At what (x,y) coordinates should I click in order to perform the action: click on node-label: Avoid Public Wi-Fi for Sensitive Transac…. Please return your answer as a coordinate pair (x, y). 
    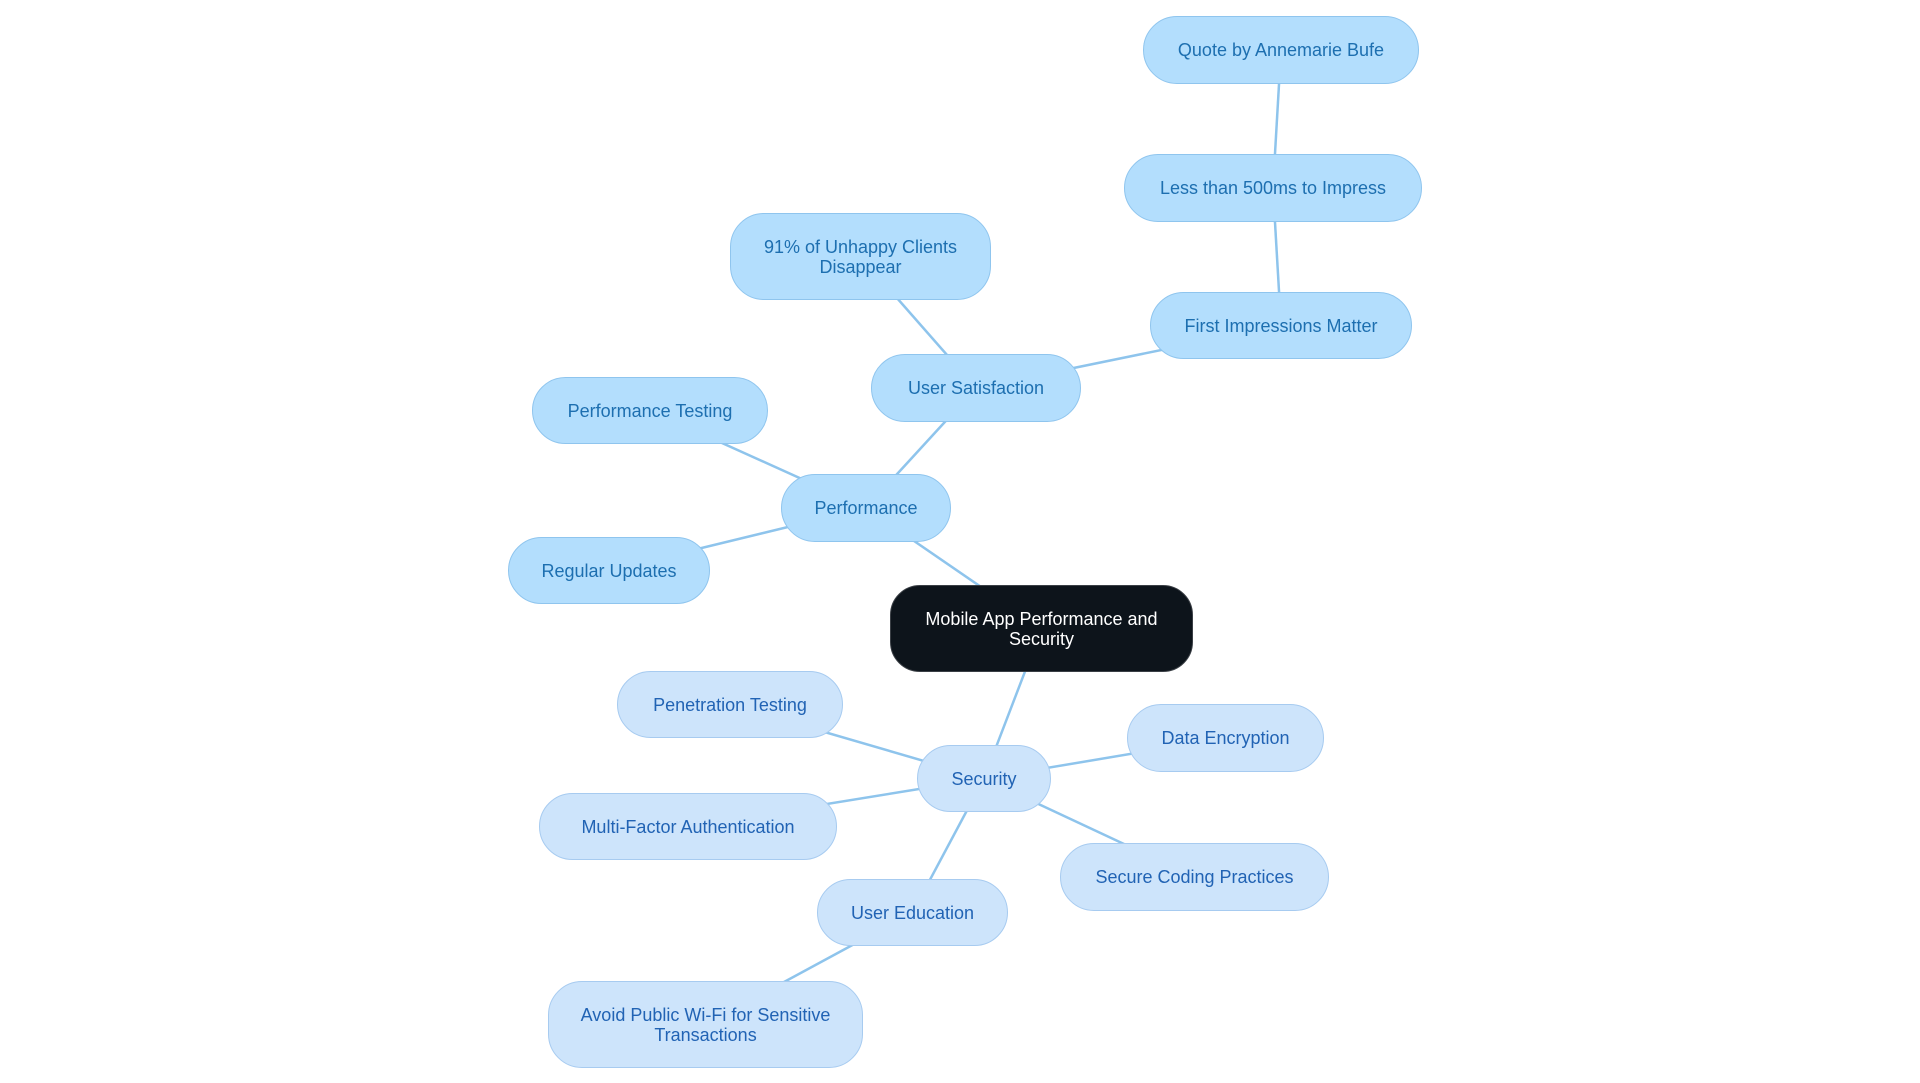
    Looking at the image, I should click on (705, 1024).